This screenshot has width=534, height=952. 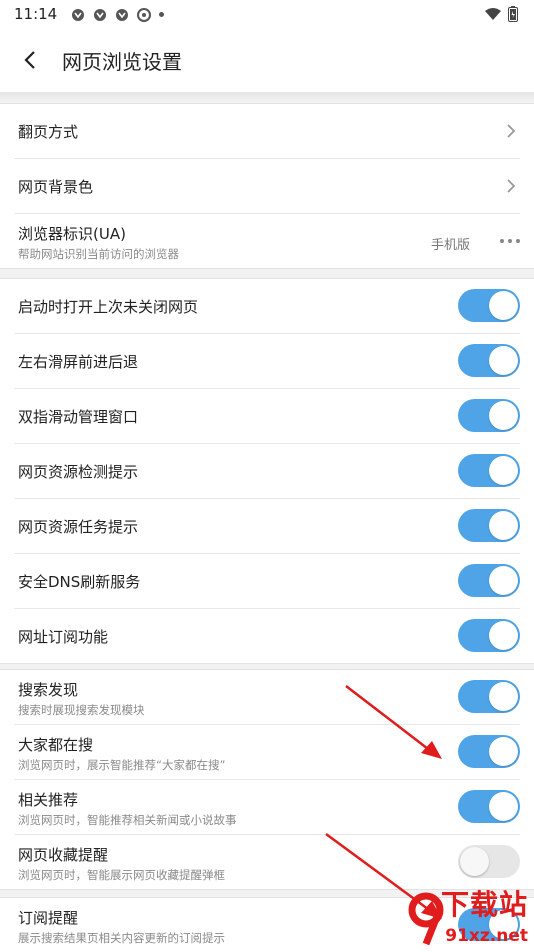 I want to click on setting-swipe-navigation: 左右滑屏前进后退, so click(x=267, y=361).